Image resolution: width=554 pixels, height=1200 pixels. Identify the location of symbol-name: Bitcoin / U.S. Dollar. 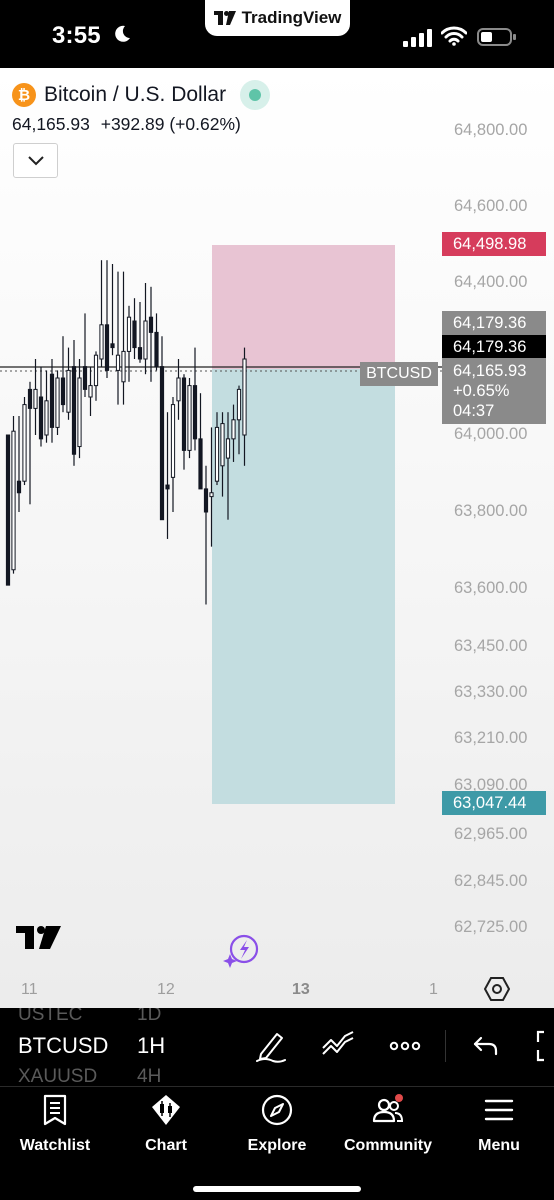
(135, 95).